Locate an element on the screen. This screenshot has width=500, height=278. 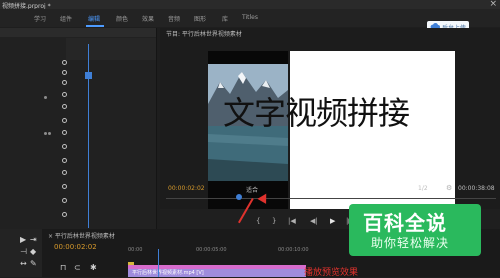
selection-tool-icon: ▶ is located at coordinates (23, 239).